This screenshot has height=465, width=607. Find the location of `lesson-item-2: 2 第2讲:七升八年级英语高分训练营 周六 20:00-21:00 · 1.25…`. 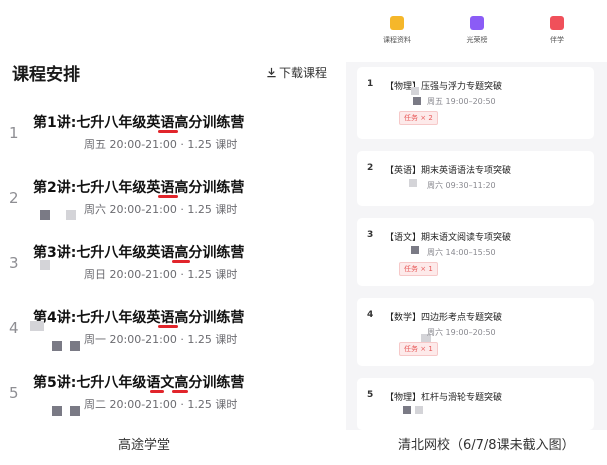

lesson-item-2: 2 第2讲:七升八年级英语高分训练营 周六 20:00-21:00 · 1.25… is located at coordinates (170, 206).